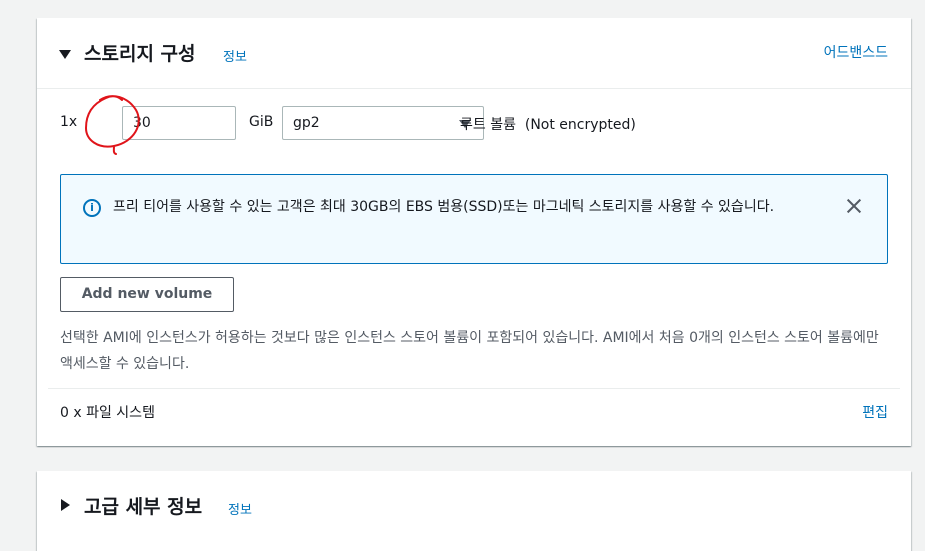  I want to click on advanced-details-panel: 고급 세부 정보 정보, so click(474, 511).